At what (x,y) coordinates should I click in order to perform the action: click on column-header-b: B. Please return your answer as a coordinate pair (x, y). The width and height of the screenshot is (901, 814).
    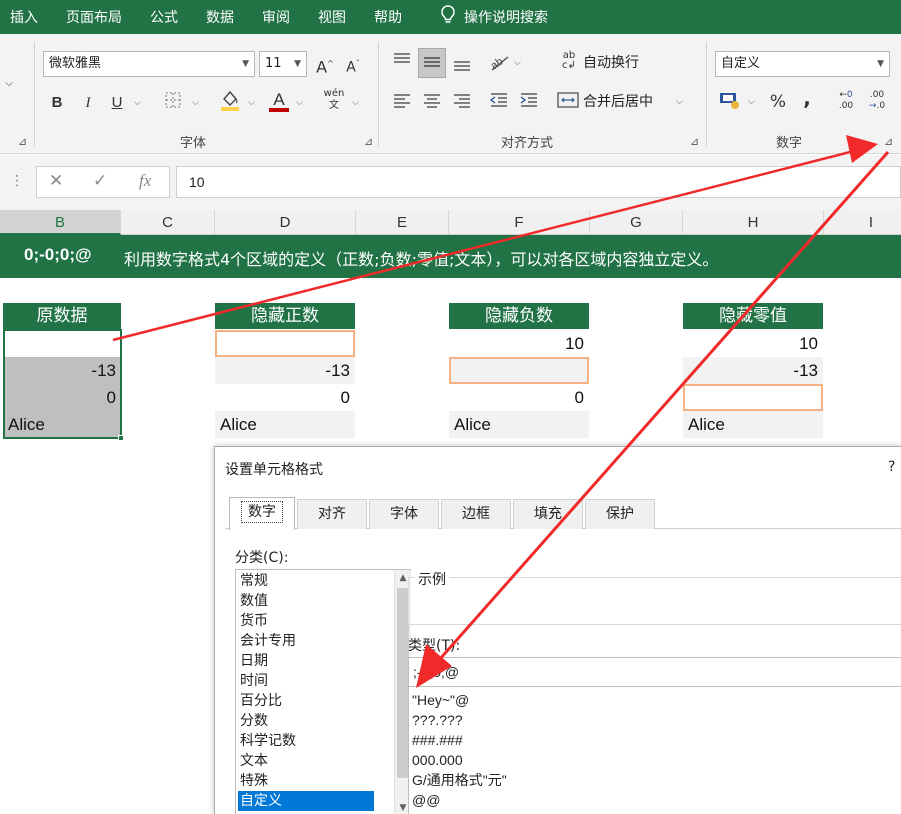
    Looking at the image, I should click on (60, 222).